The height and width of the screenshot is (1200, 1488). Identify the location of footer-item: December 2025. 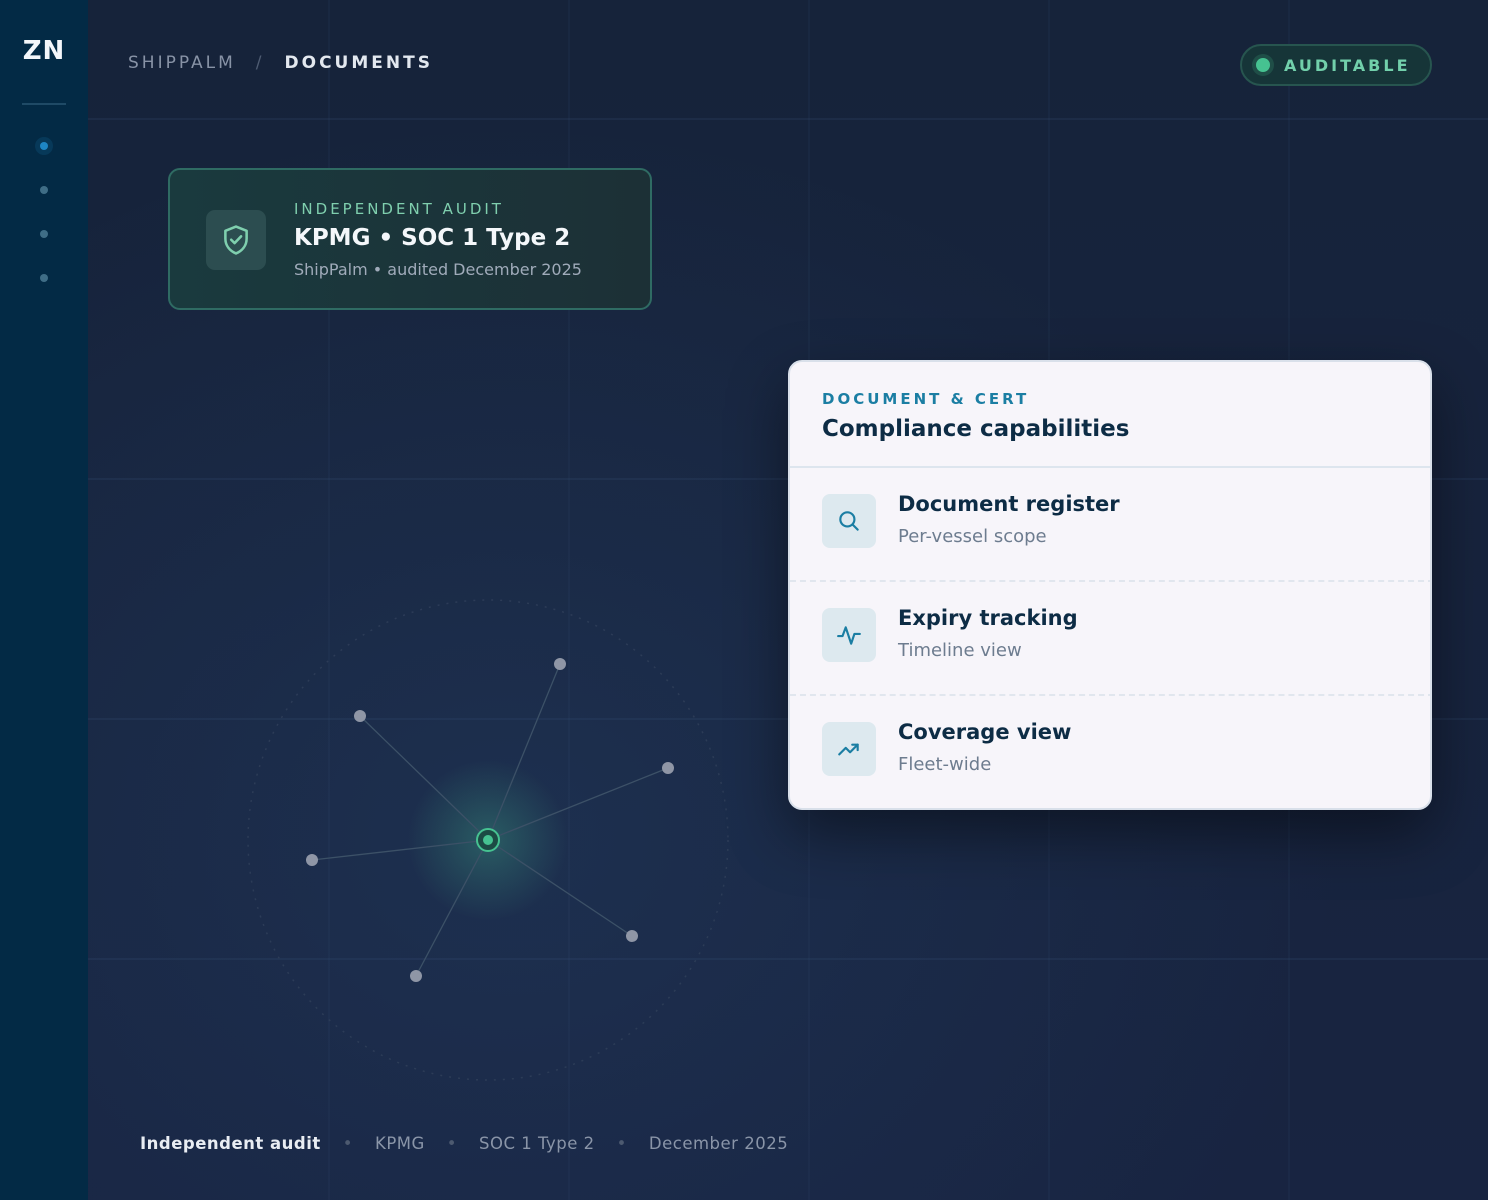
(718, 1143).